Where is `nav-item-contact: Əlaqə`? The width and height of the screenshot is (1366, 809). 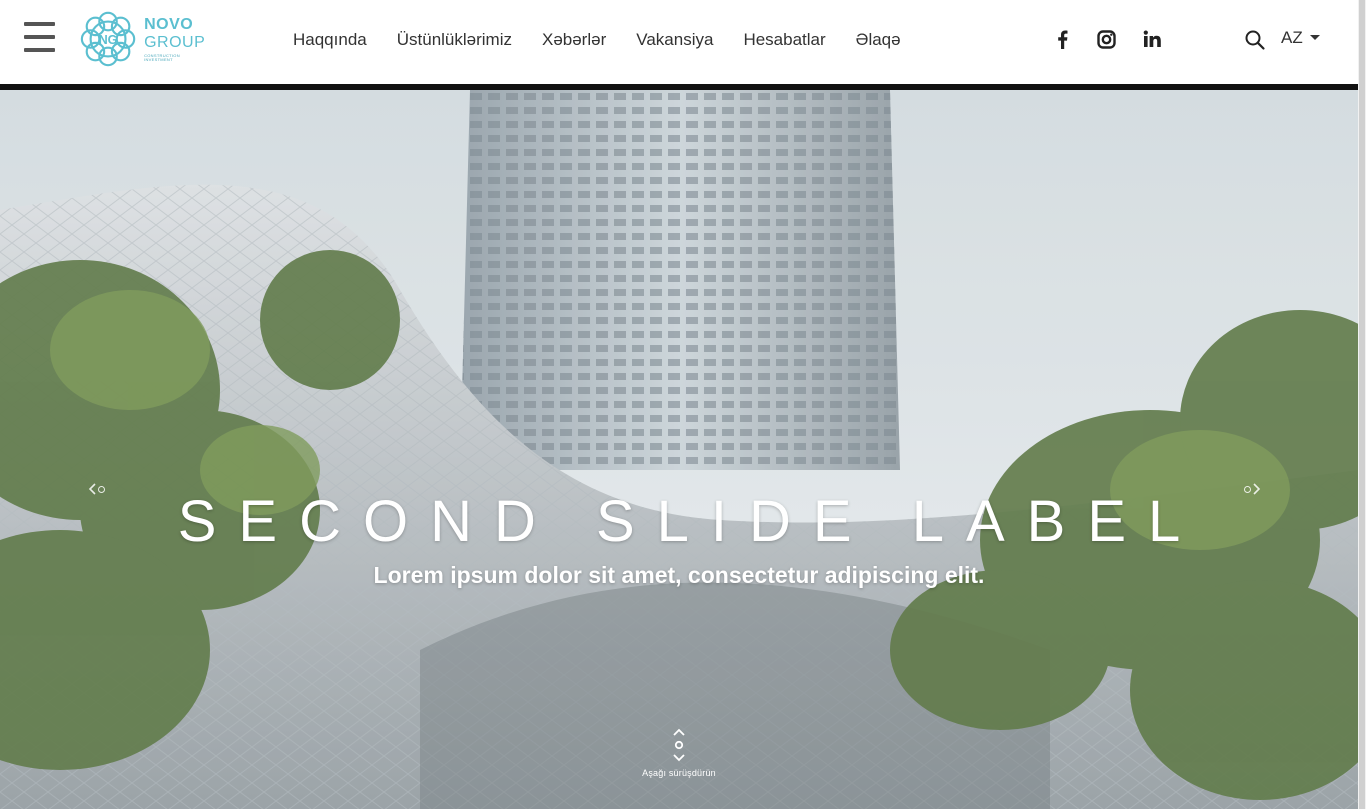
nav-item-contact: Əlaqə is located at coordinates (878, 40).